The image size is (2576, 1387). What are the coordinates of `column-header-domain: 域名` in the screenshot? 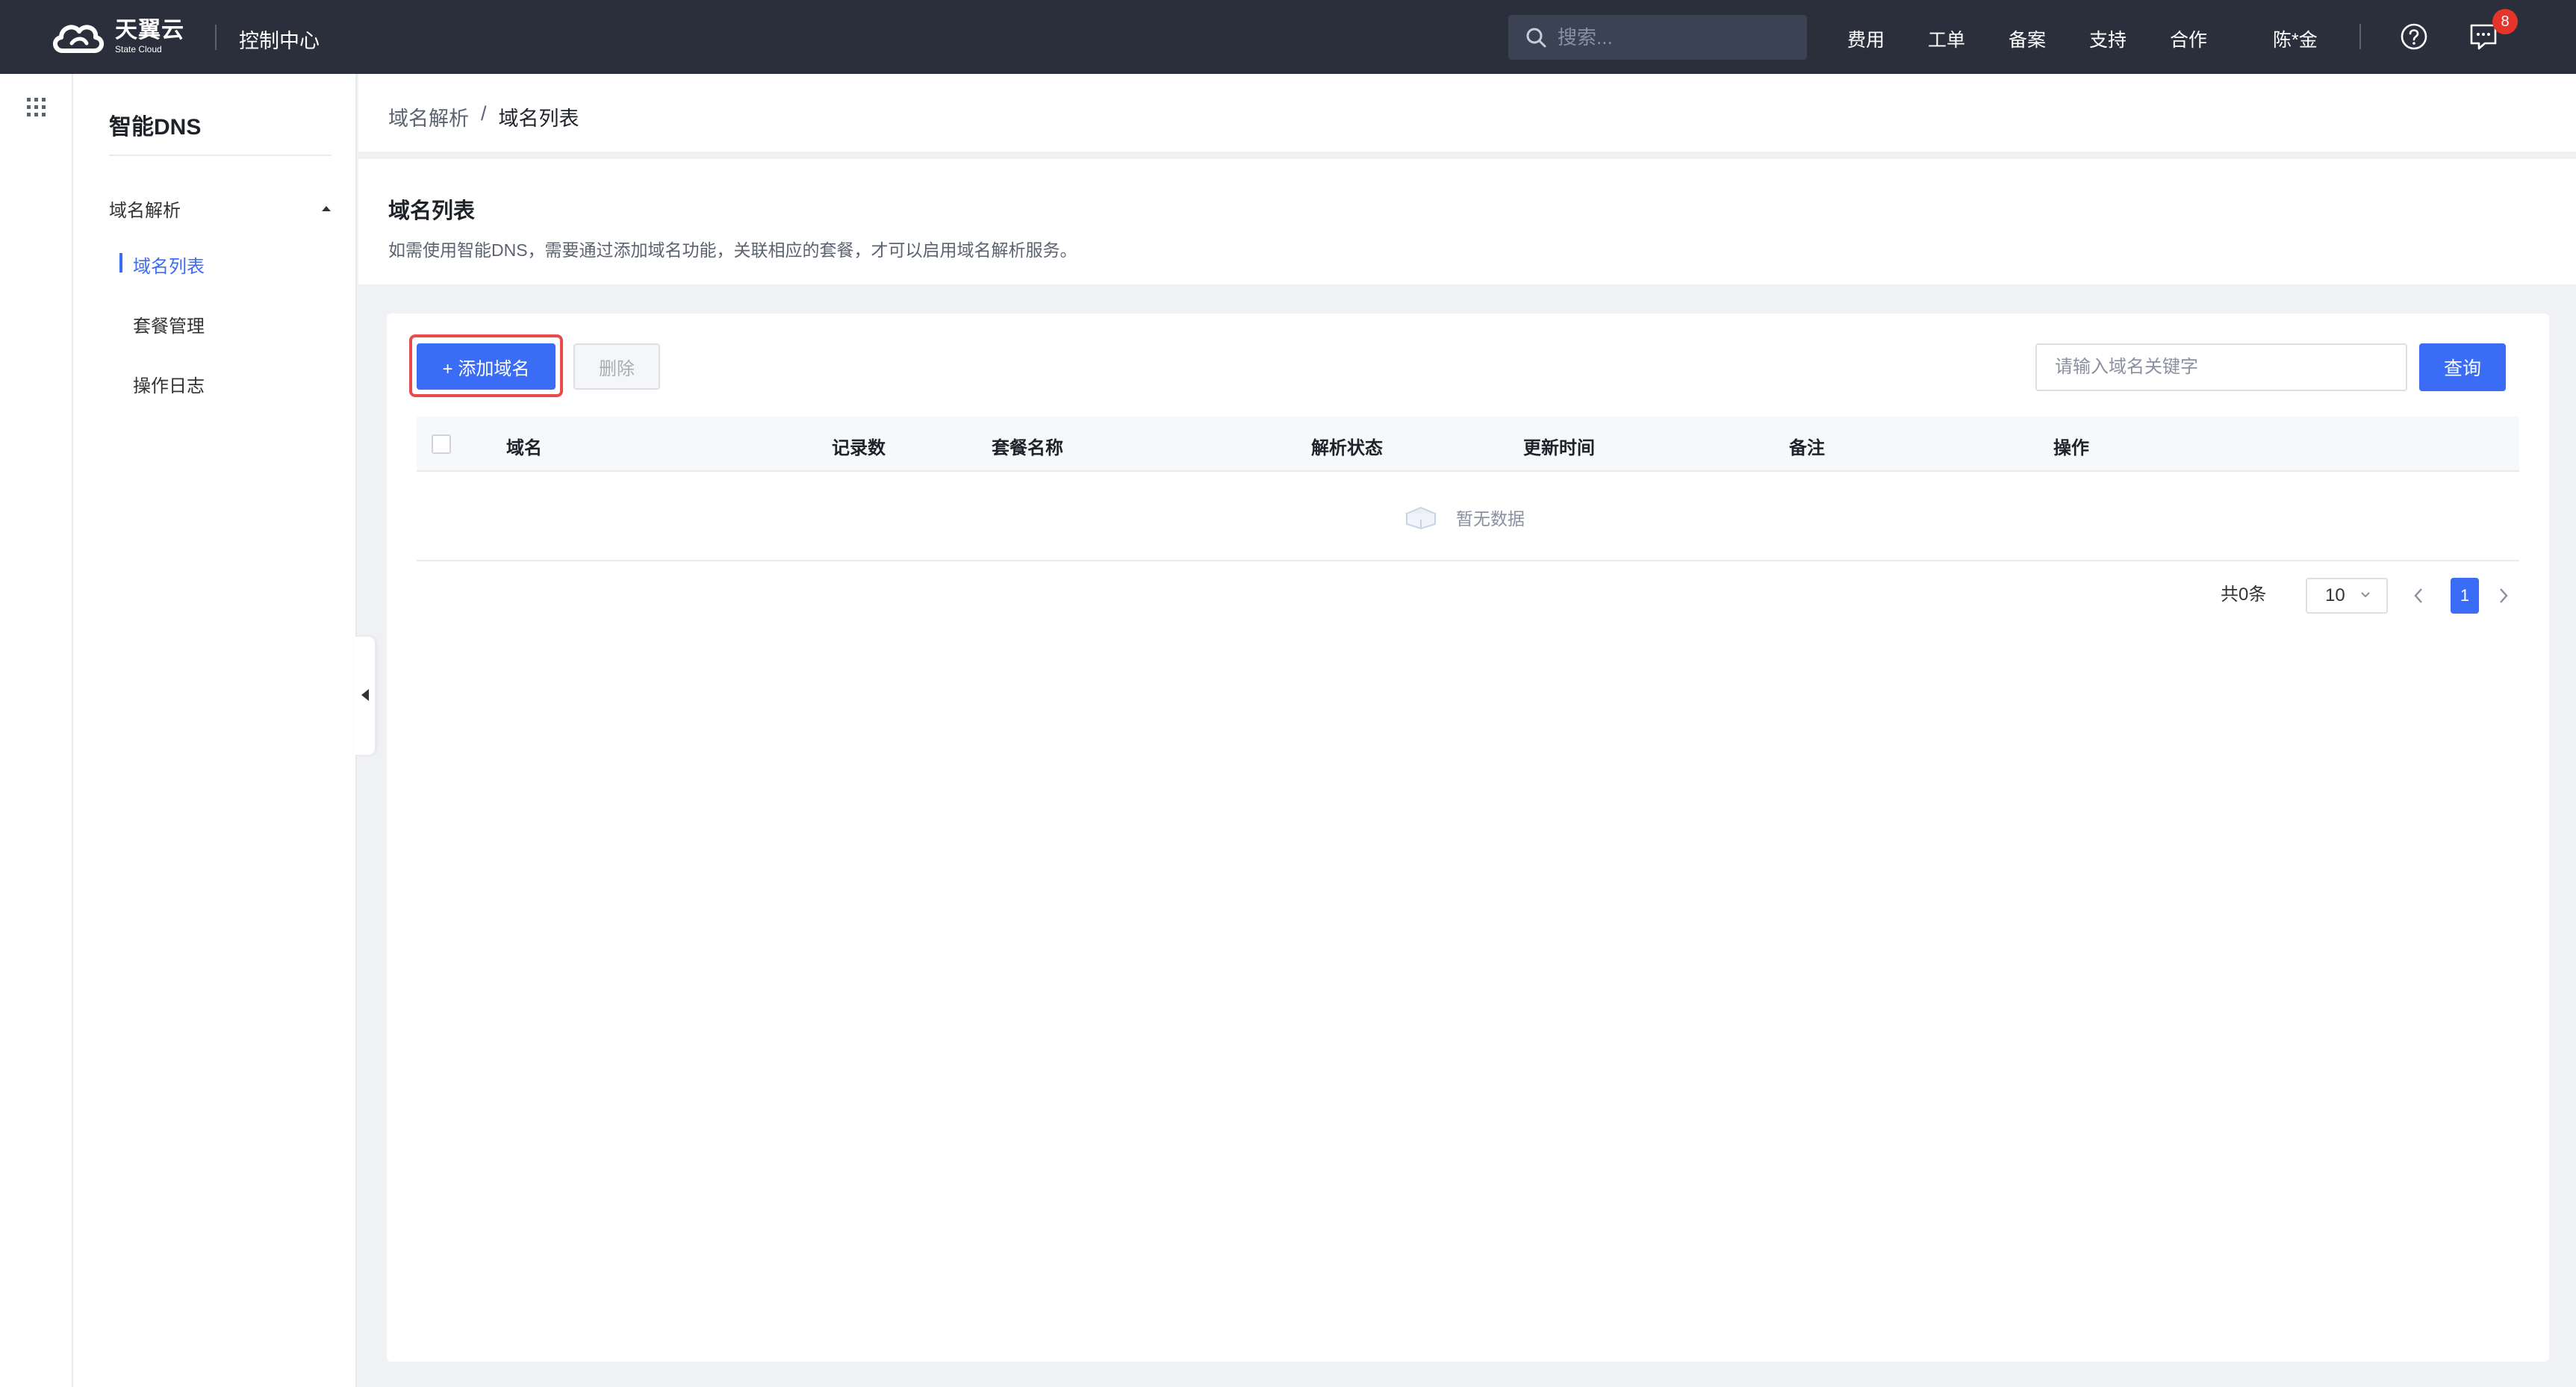 It's located at (524, 448).